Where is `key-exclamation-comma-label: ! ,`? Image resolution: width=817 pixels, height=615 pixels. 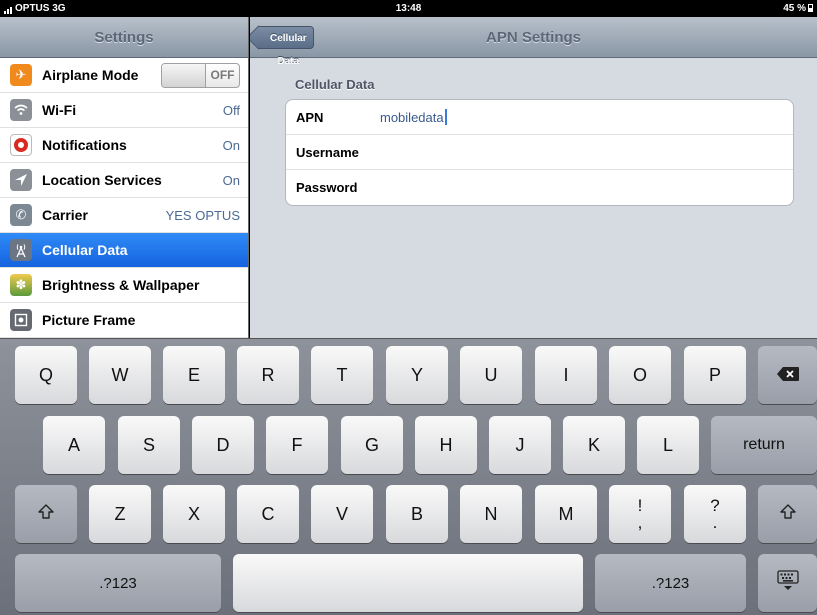 key-exclamation-comma-label: ! , is located at coordinates (640, 514).